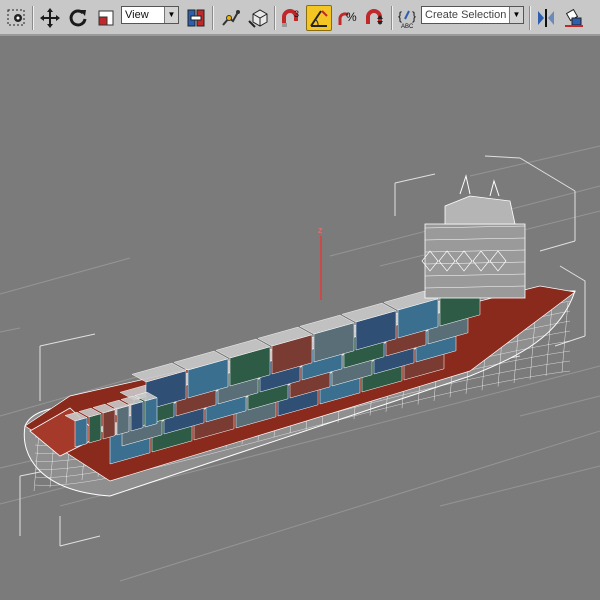 This screenshot has width=600, height=600. What do you see at coordinates (574, 18) in the screenshot?
I see `align-icon` at bounding box center [574, 18].